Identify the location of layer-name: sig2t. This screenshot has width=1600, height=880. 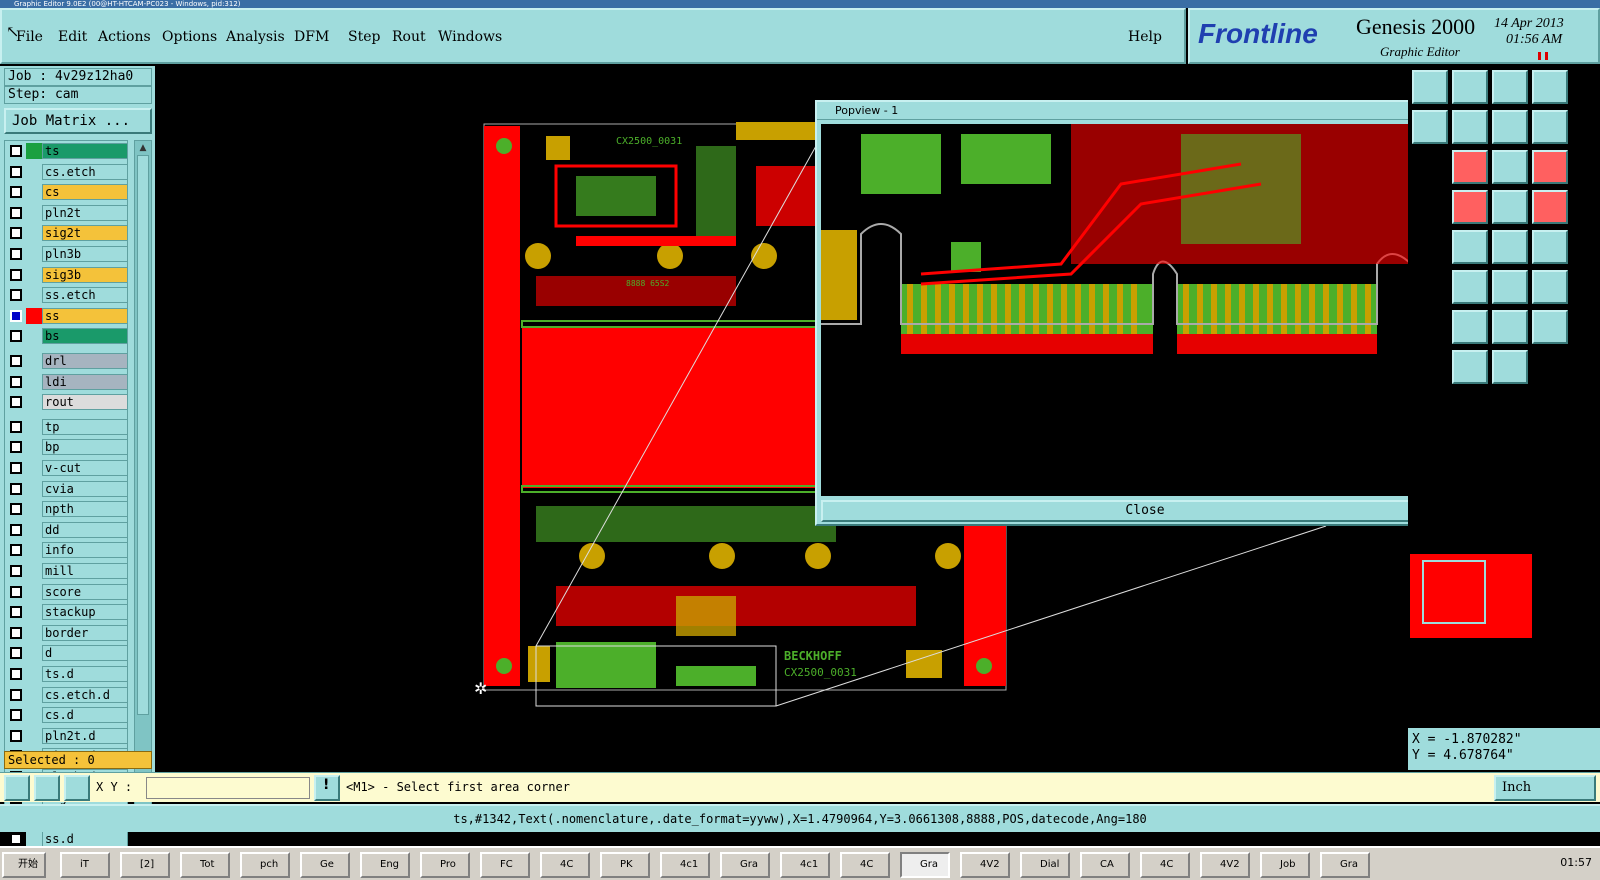
(85, 233).